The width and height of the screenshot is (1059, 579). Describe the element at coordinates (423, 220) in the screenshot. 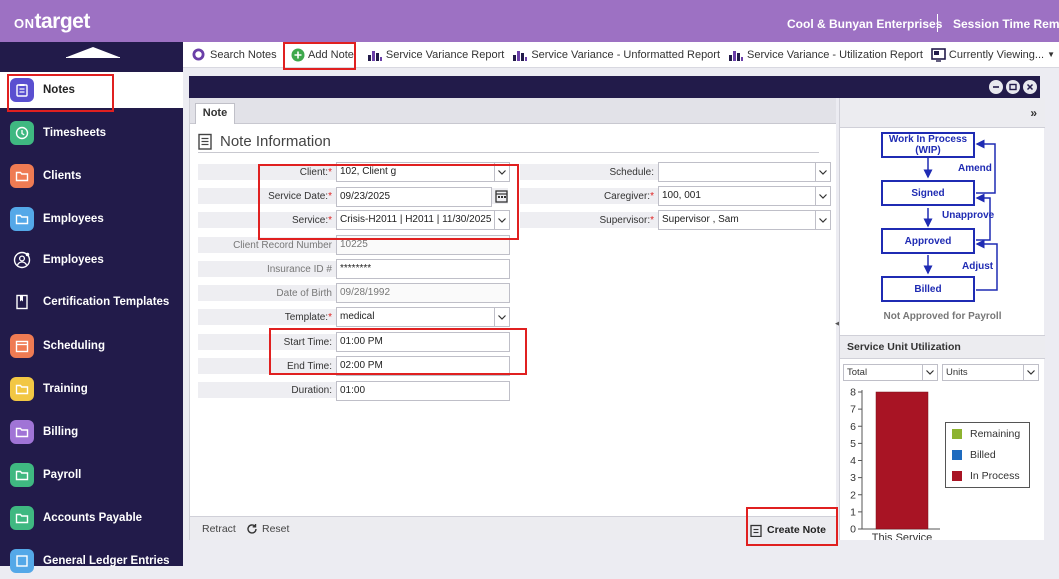

I see `service-select: Crisis-H2011 | H2011 | 11/30/2025` at that location.